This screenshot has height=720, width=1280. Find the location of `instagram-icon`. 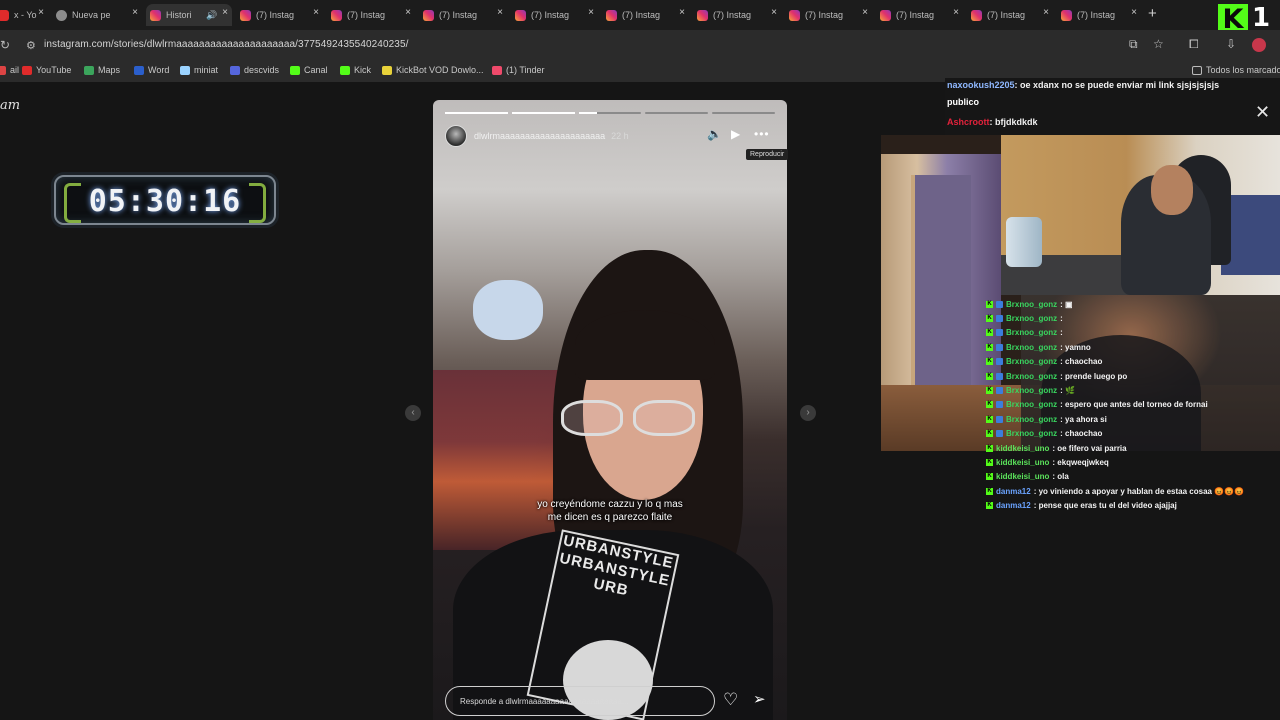

instagram-icon is located at coordinates (794, 15).